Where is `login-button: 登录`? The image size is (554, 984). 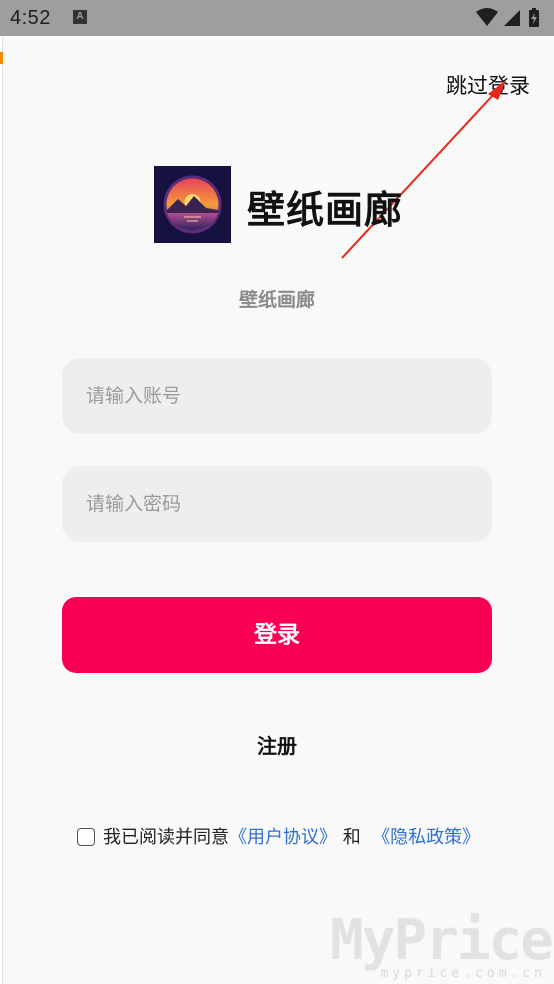 login-button: 登录 is located at coordinates (277, 635).